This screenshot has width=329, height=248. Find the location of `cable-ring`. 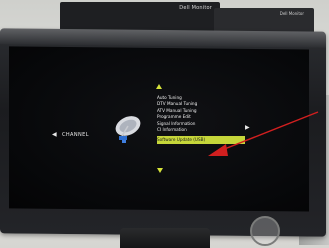

cable-ring is located at coordinates (265, 231).